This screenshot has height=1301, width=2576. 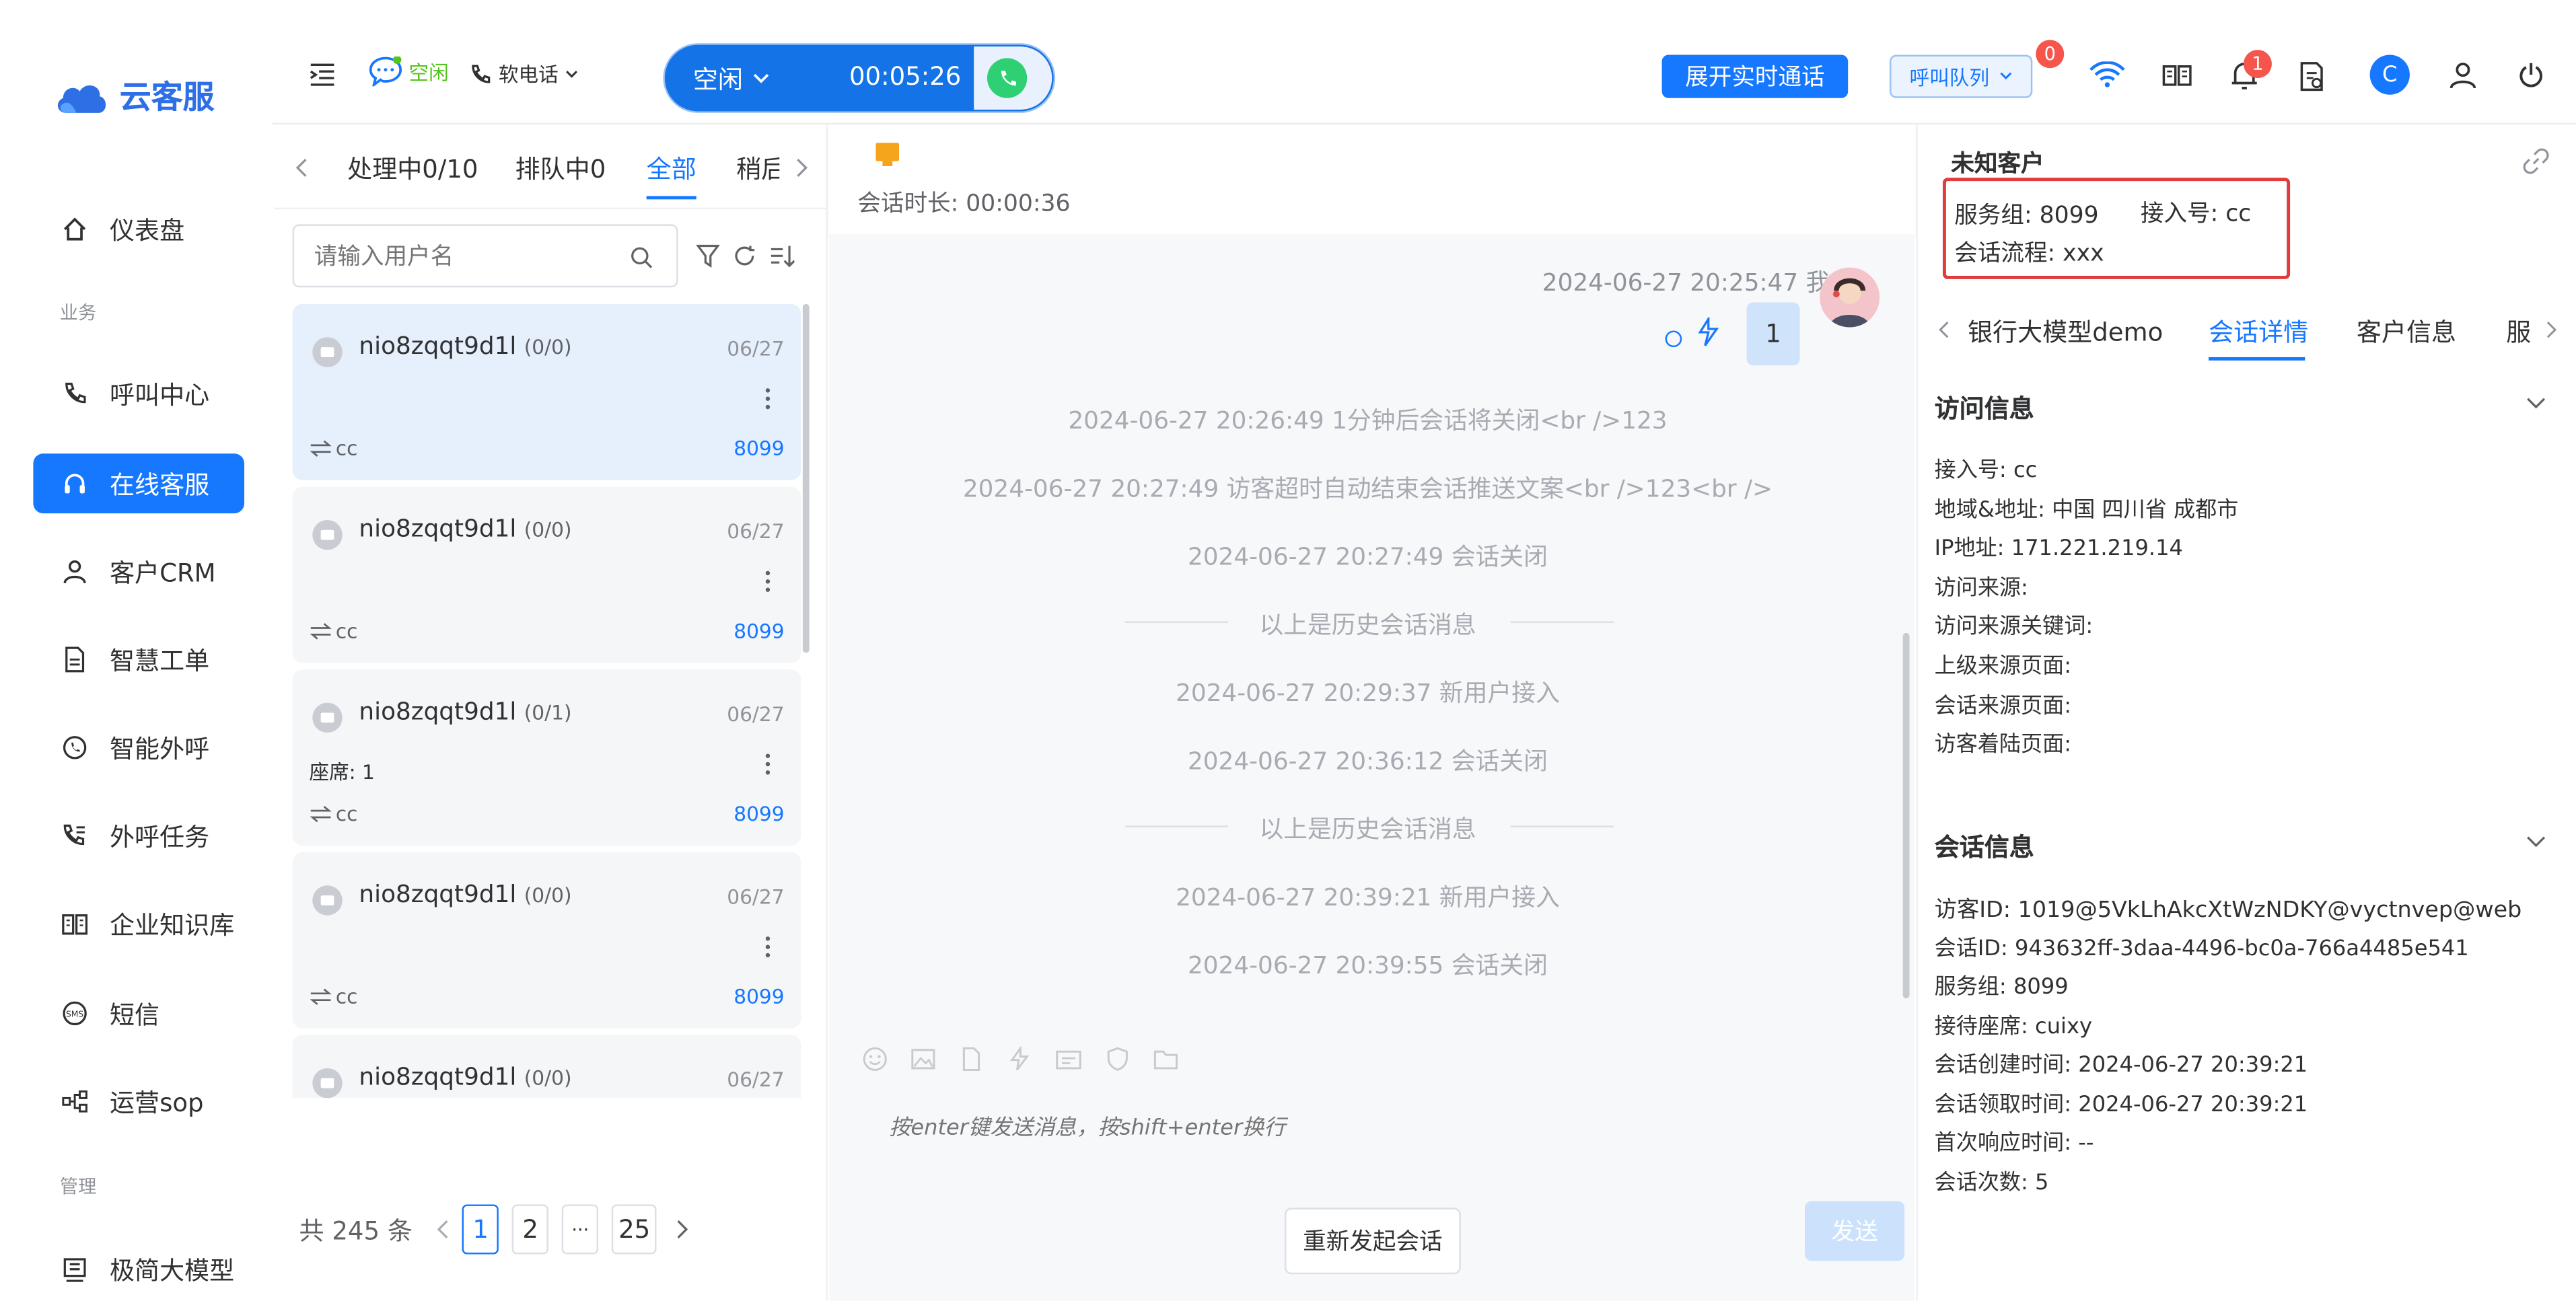 I want to click on system-message: 2024-06-27 20:36:12 会话关闭, so click(x=1367, y=763).